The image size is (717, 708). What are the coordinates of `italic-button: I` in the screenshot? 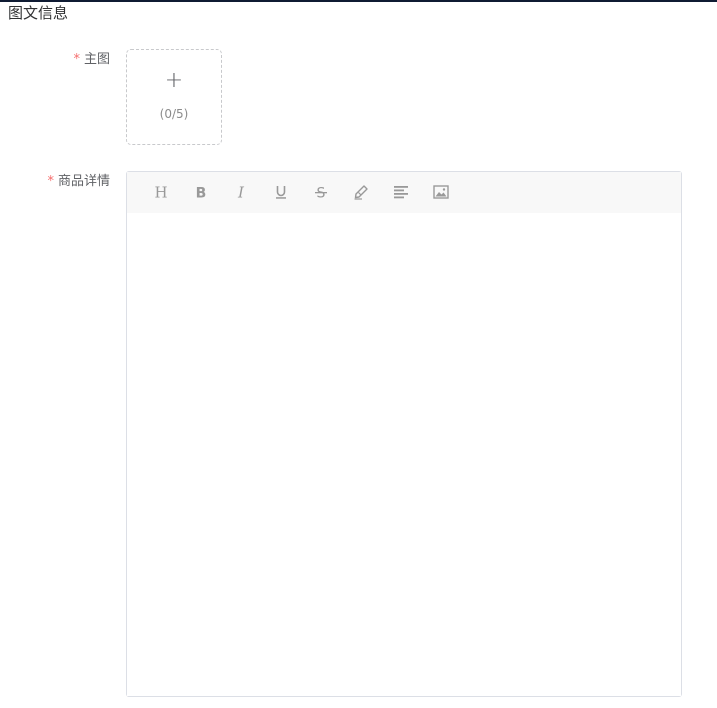 It's located at (241, 192).